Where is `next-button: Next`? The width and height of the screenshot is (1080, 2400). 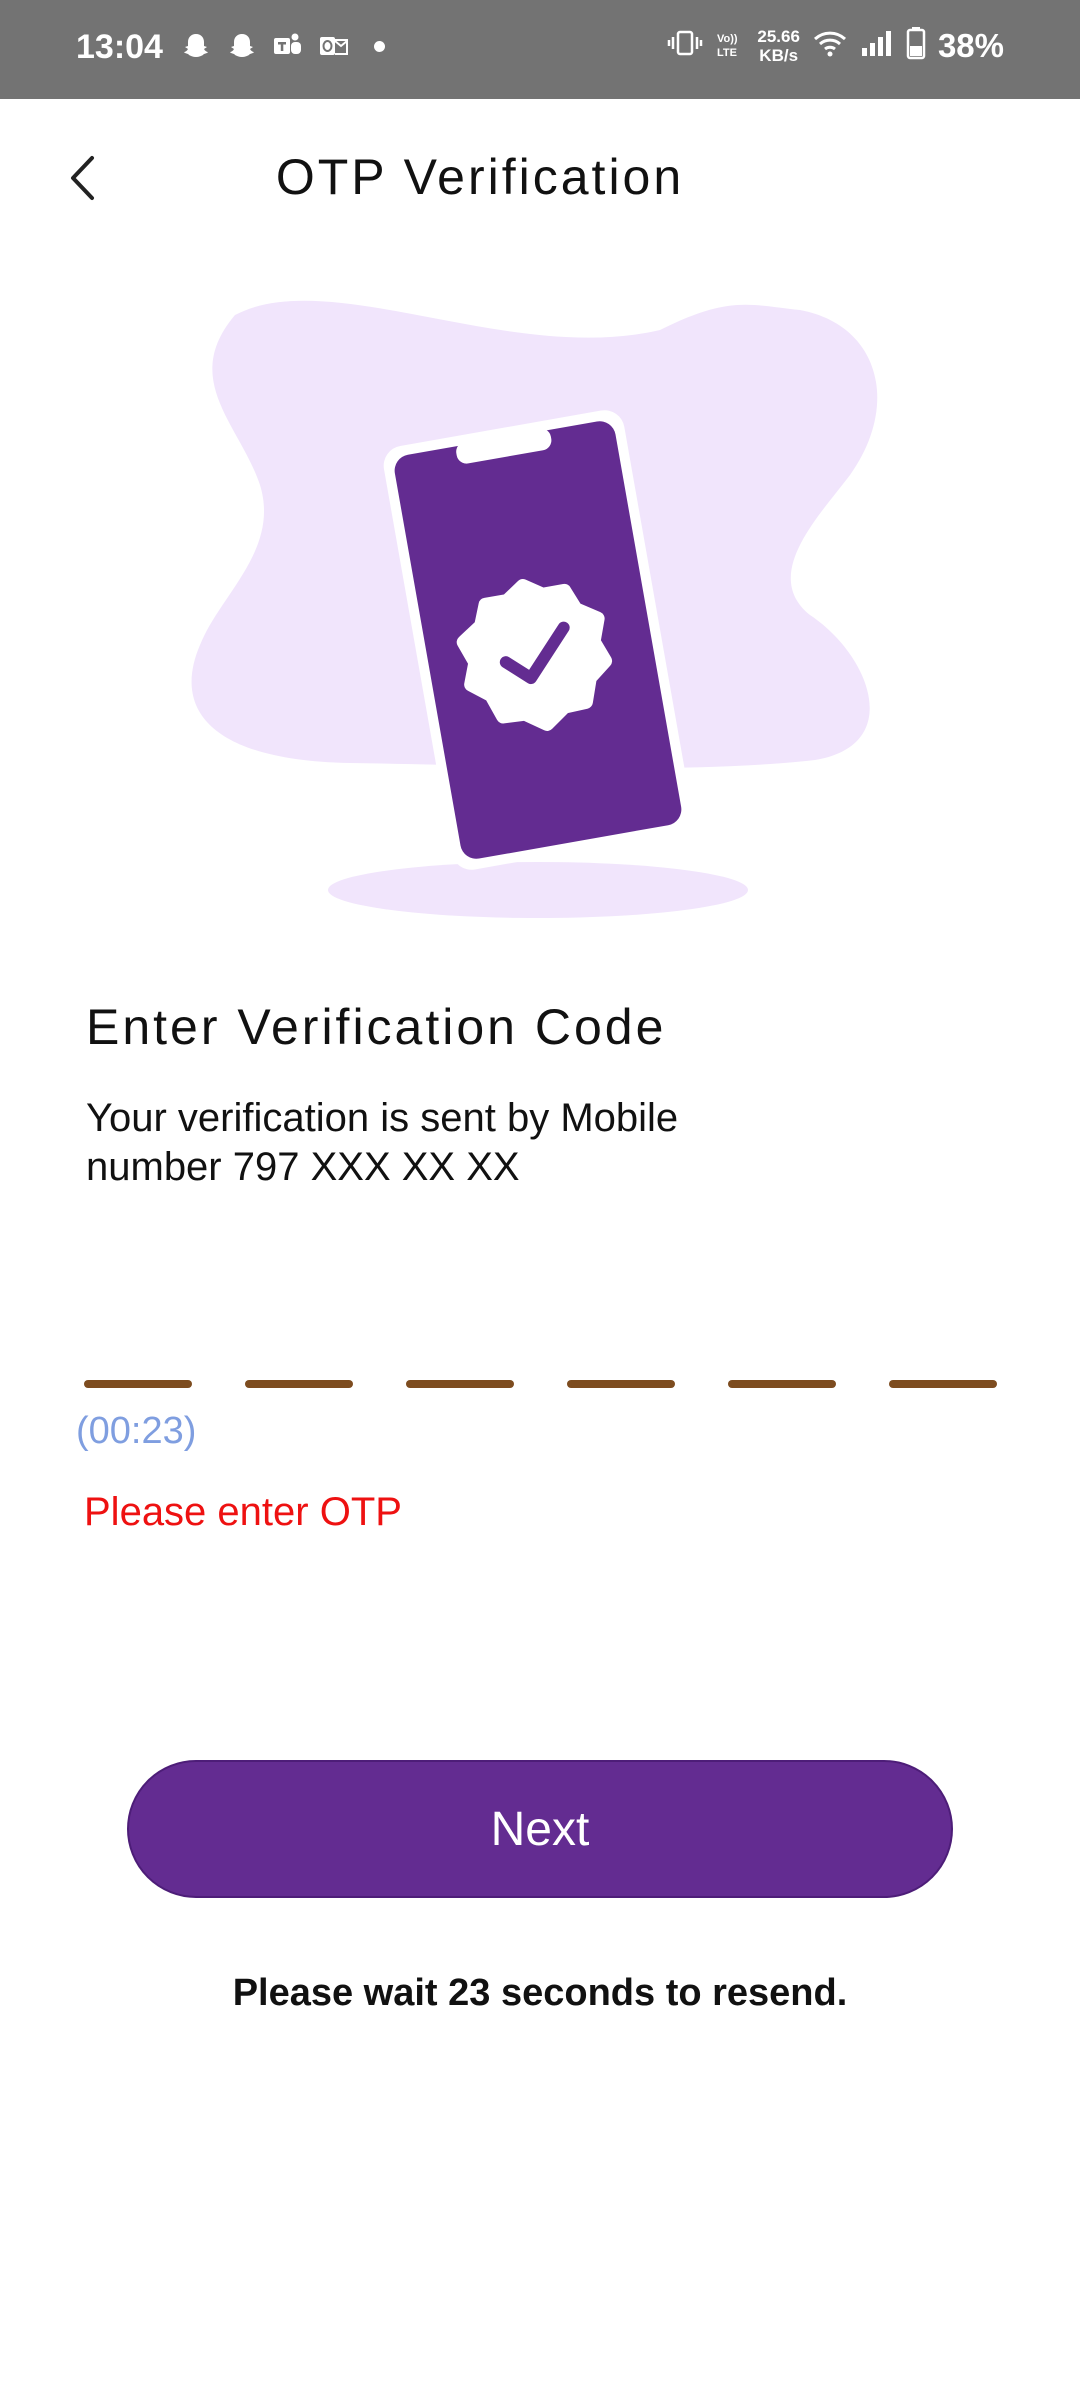 next-button: Next is located at coordinates (540, 1829).